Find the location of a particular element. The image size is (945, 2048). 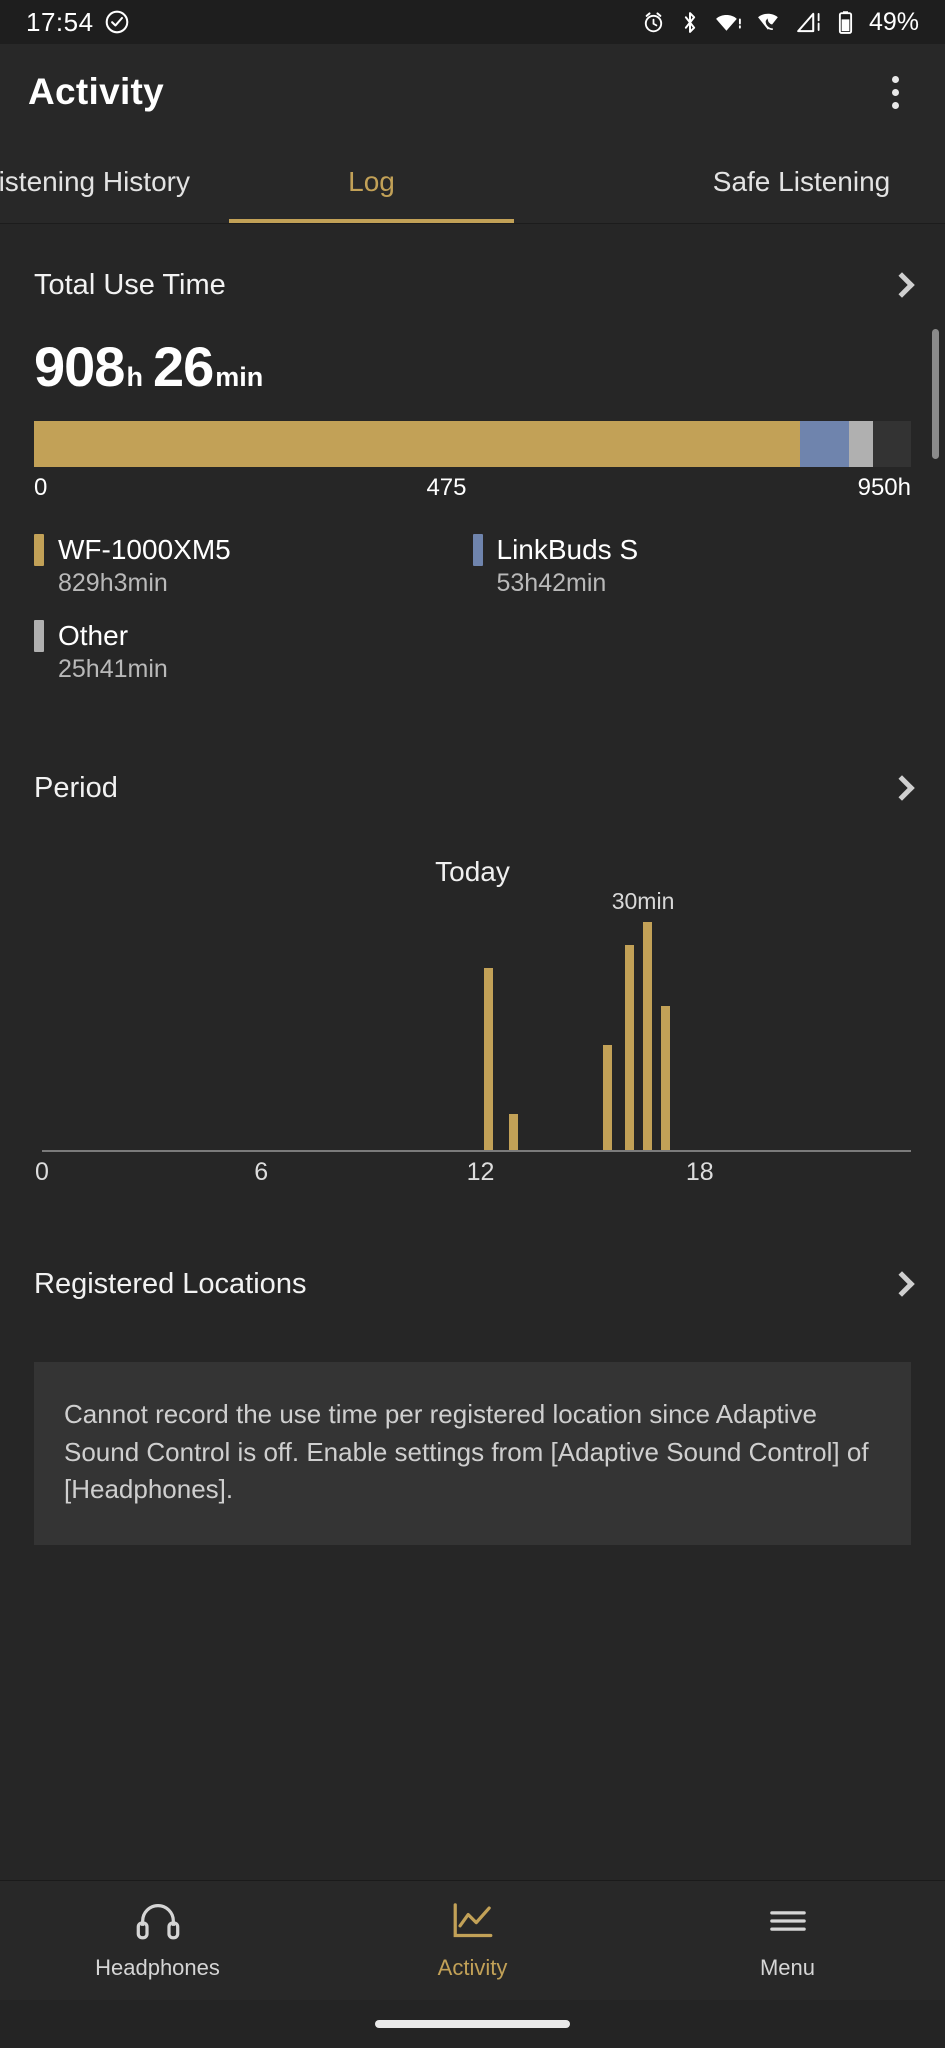

legend-item-header: Other is located at coordinates (253, 636).